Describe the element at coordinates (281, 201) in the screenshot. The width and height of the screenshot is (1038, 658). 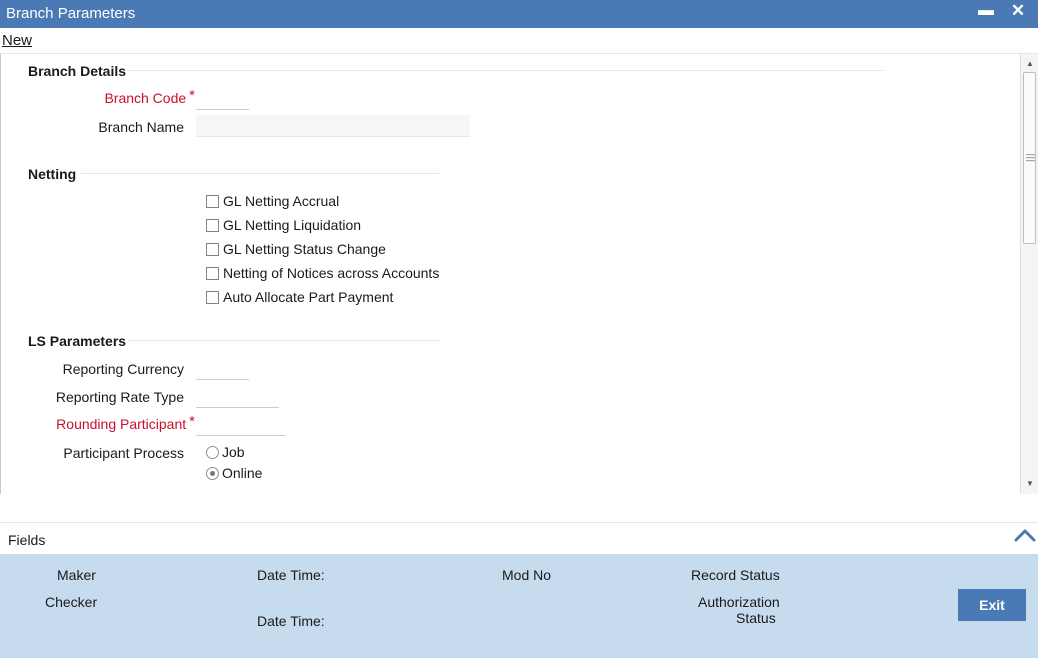
I see `checkbox-label: GL Netting Accrual` at that location.